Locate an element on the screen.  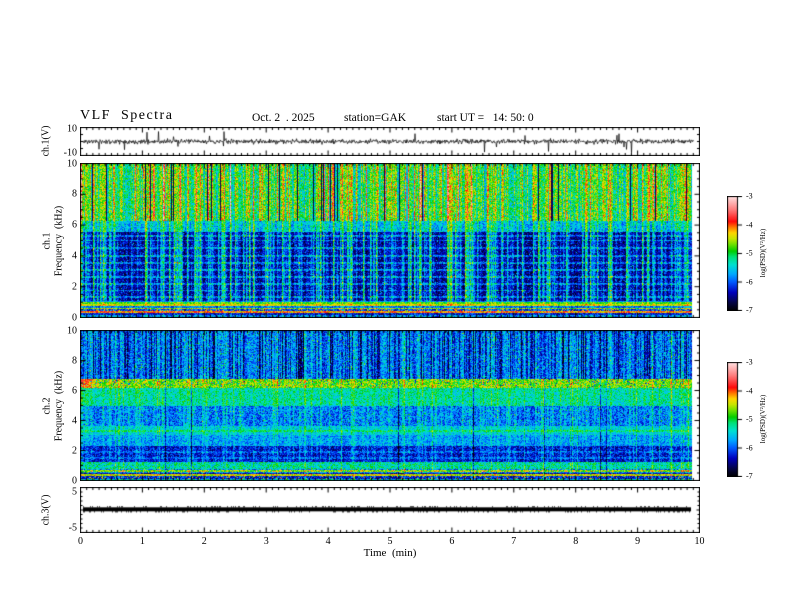
ch1-waveform-canvas is located at coordinates (390, 141).